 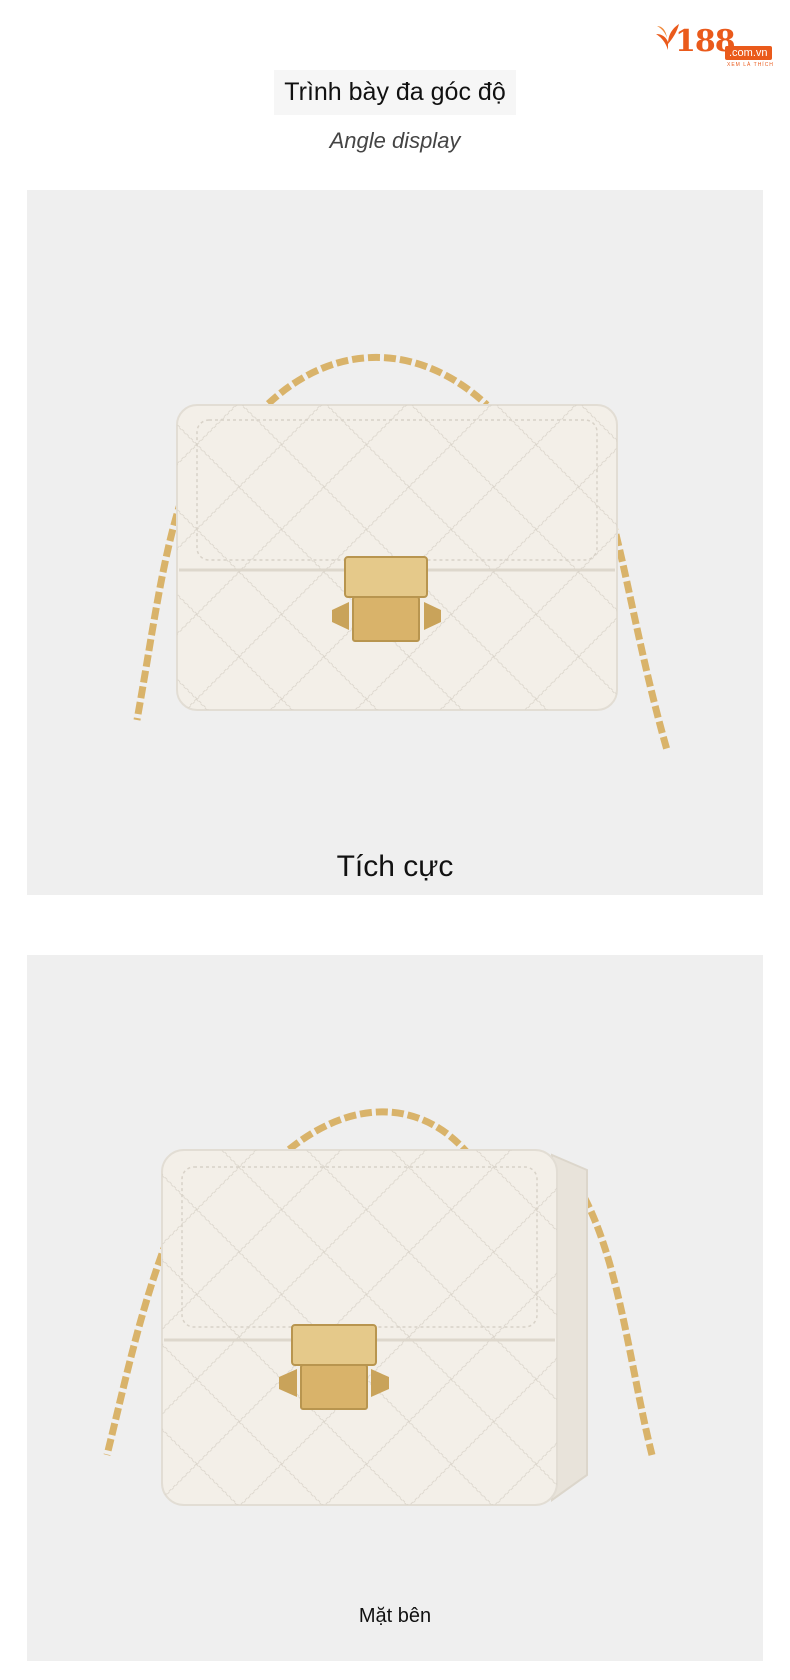 What do you see at coordinates (748, 53) in the screenshot?
I see `brand-domain: .com.vn` at bounding box center [748, 53].